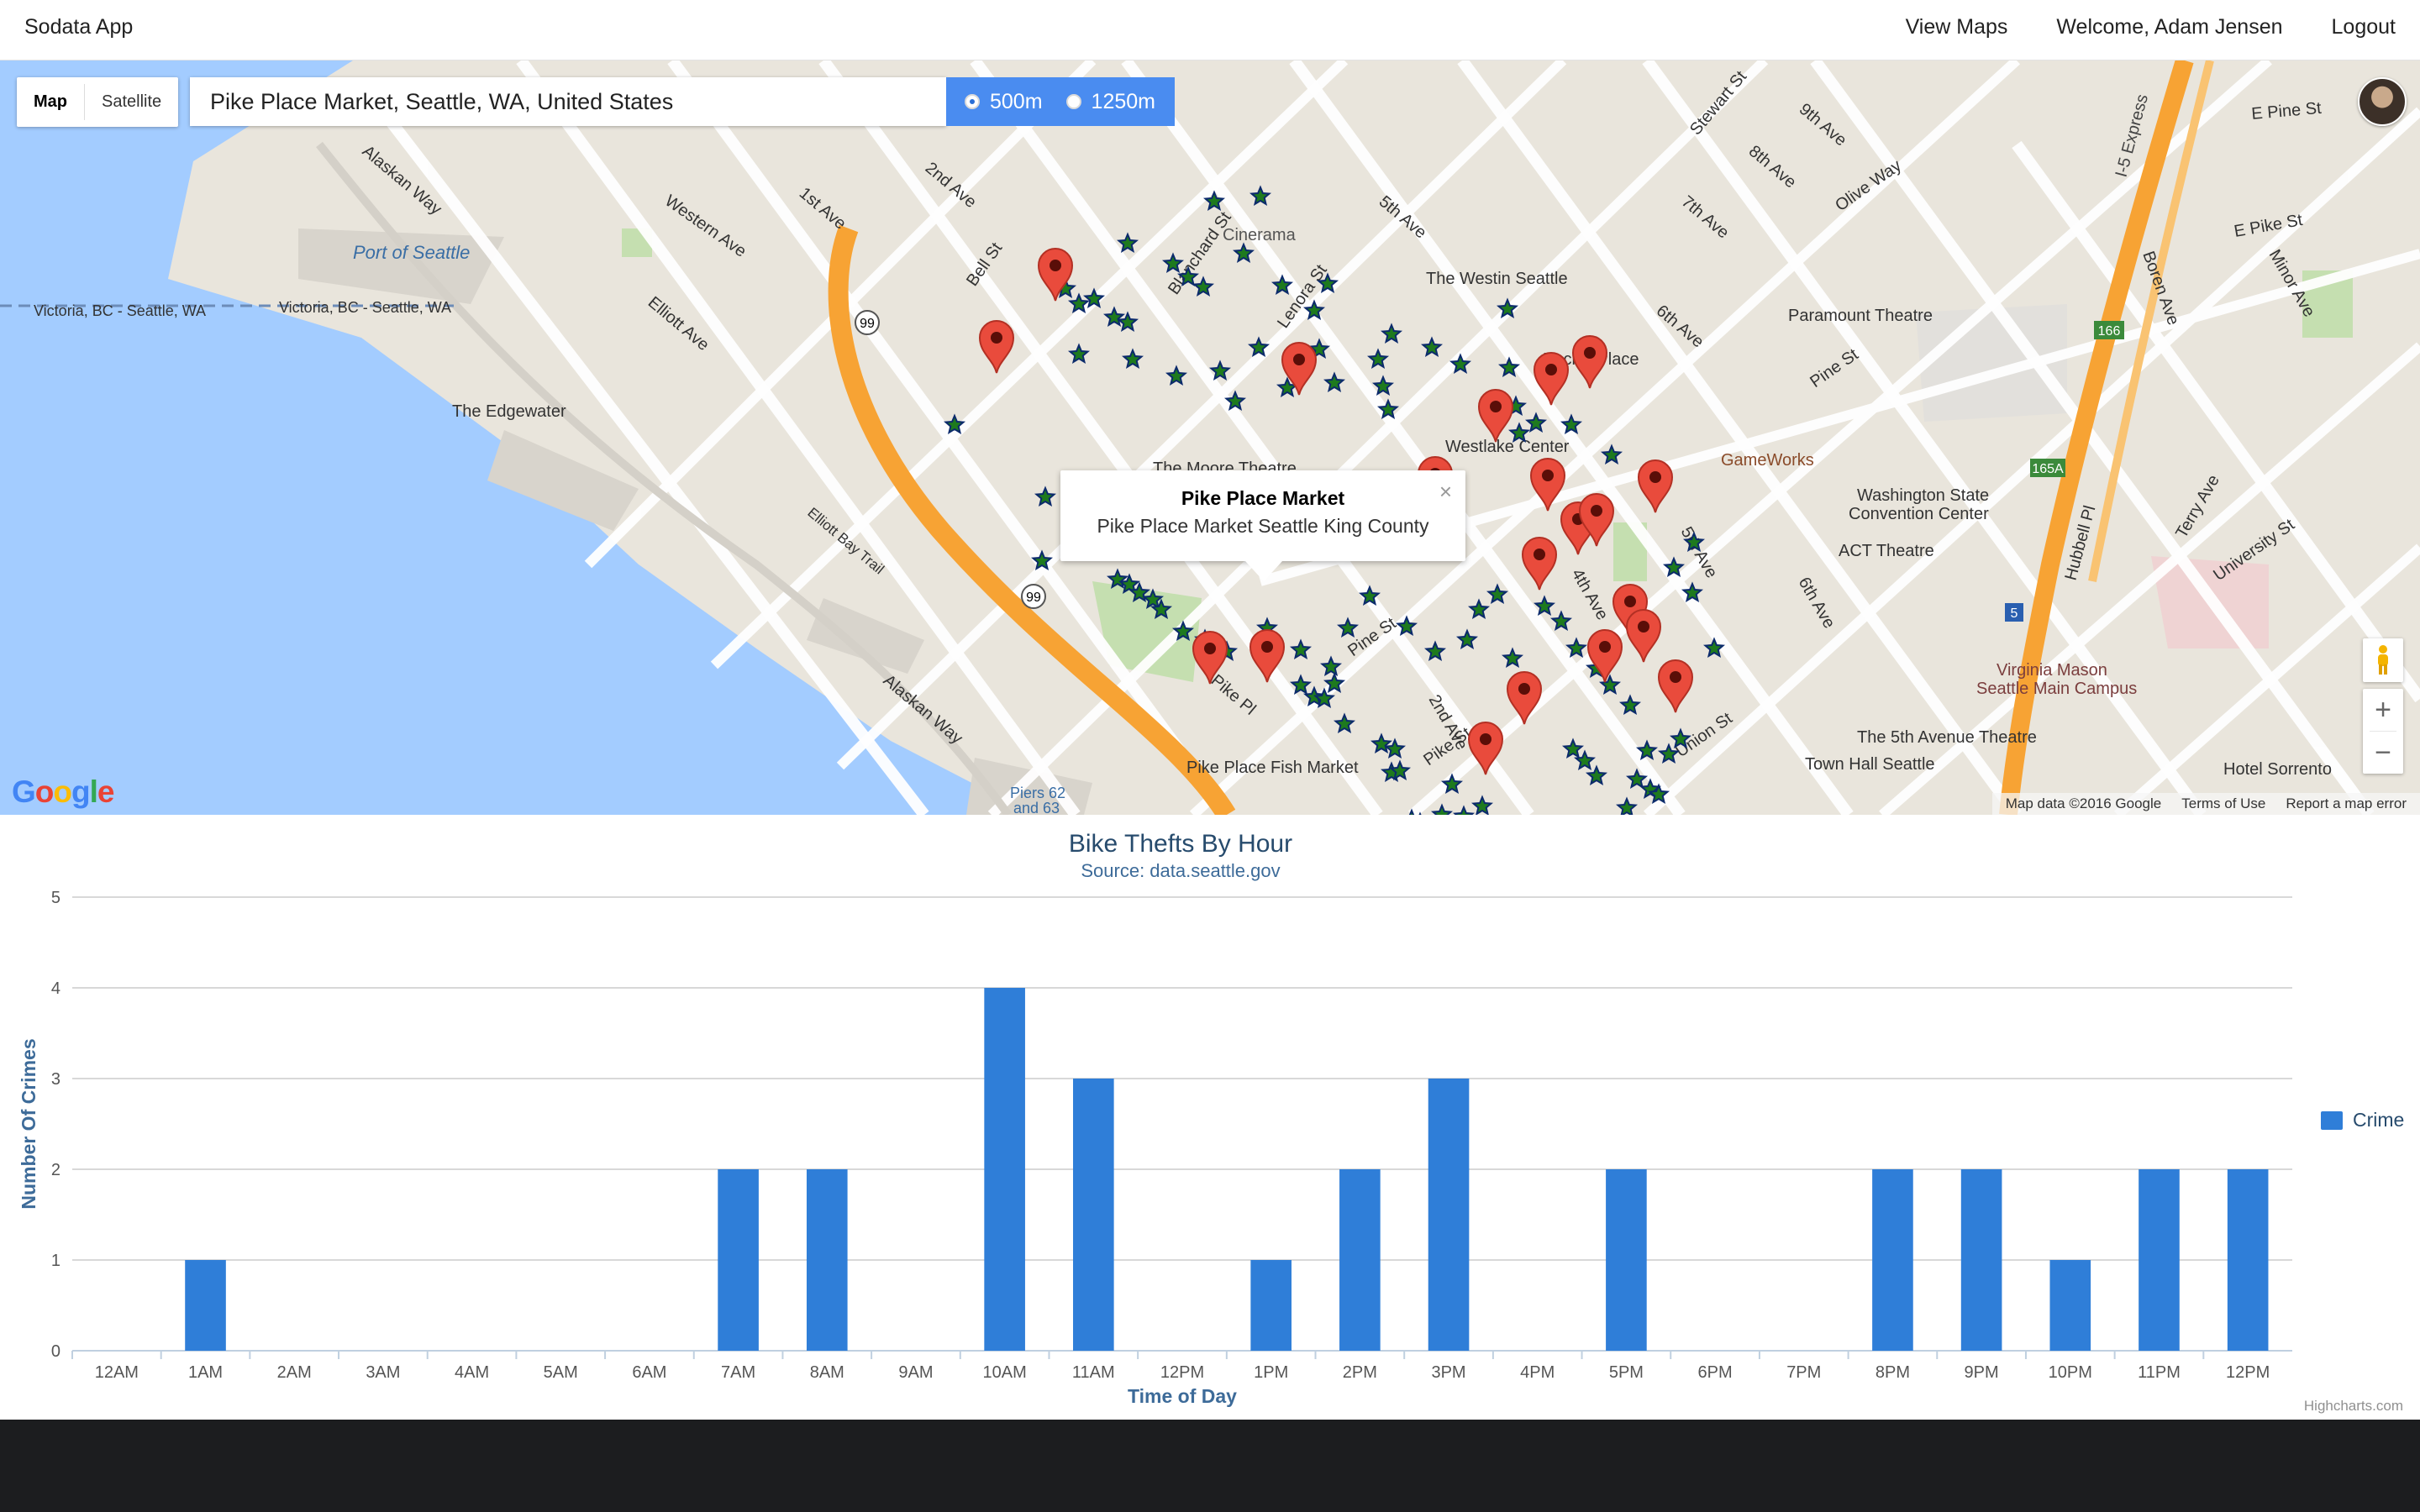 Image resolution: width=2420 pixels, height=1512 pixels. What do you see at coordinates (2070, 1305) in the screenshot?
I see `bar-10PM` at bounding box center [2070, 1305].